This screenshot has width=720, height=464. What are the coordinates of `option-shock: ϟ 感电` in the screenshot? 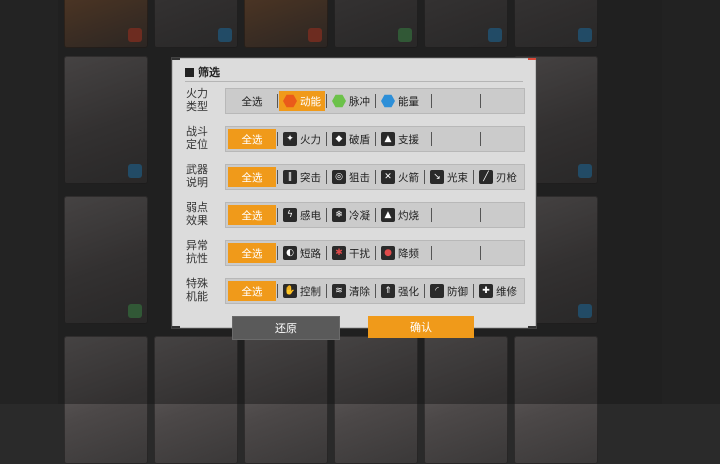 It's located at (302, 215).